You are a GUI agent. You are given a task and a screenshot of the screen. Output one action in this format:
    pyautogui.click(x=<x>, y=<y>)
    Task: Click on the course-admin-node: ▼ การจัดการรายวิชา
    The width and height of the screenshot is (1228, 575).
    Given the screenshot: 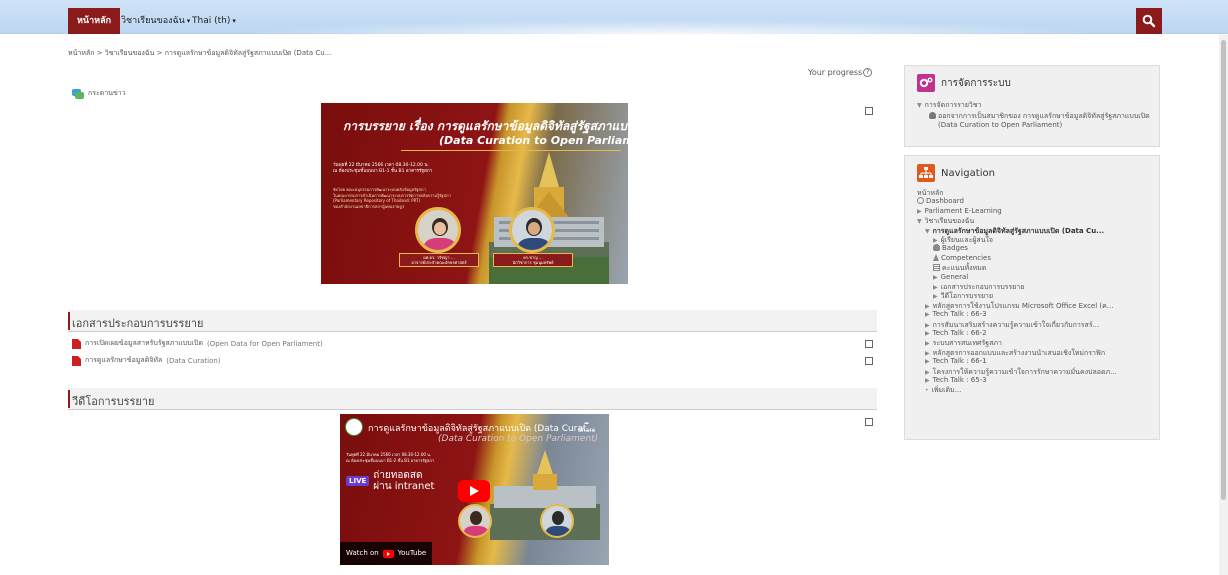 What is the action you would take?
    pyautogui.click(x=949, y=105)
    